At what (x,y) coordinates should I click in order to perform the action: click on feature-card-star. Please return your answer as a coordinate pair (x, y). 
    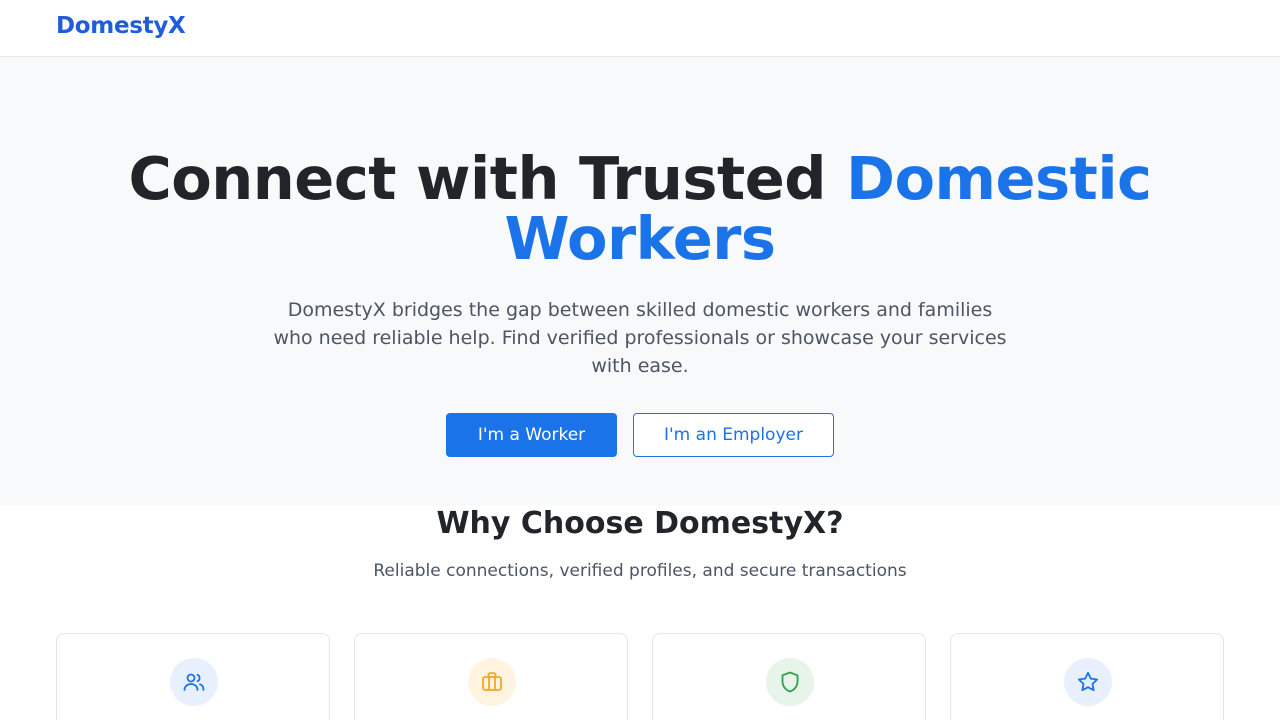
    Looking at the image, I should click on (1087, 676).